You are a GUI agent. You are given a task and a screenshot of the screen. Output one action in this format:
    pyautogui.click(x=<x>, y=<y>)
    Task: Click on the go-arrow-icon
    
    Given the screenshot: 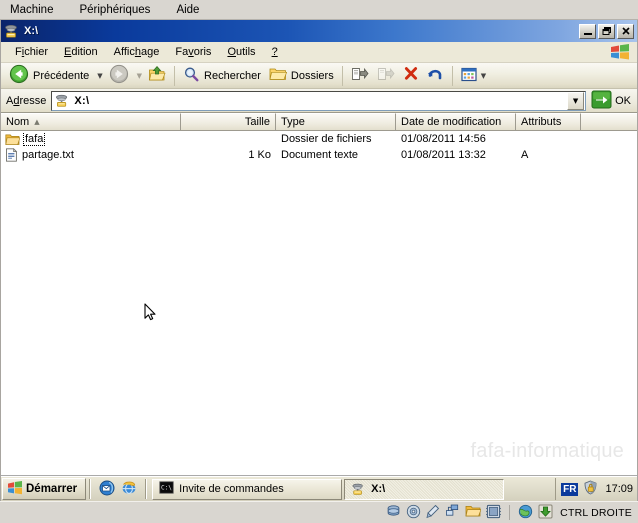 What is the action you would take?
    pyautogui.click(x=601, y=101)
    